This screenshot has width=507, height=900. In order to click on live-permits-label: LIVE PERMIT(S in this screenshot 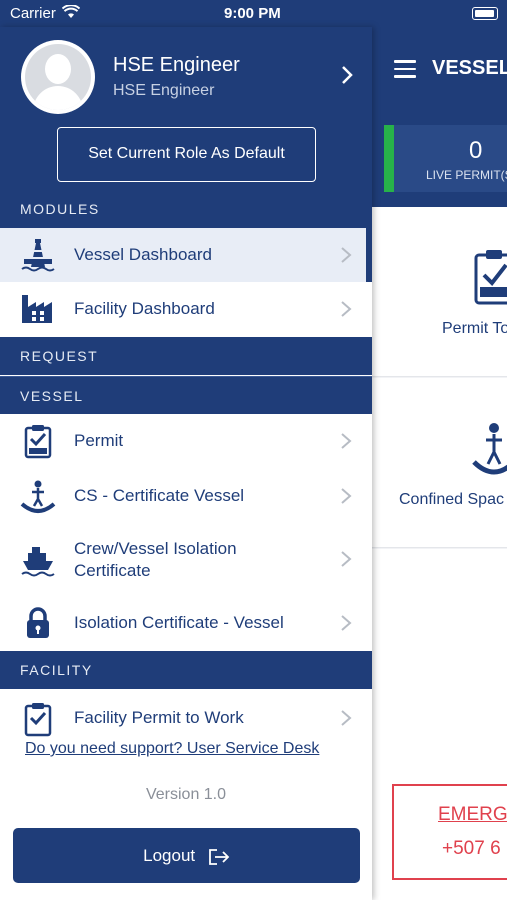, I will do `click(466, 175)`.